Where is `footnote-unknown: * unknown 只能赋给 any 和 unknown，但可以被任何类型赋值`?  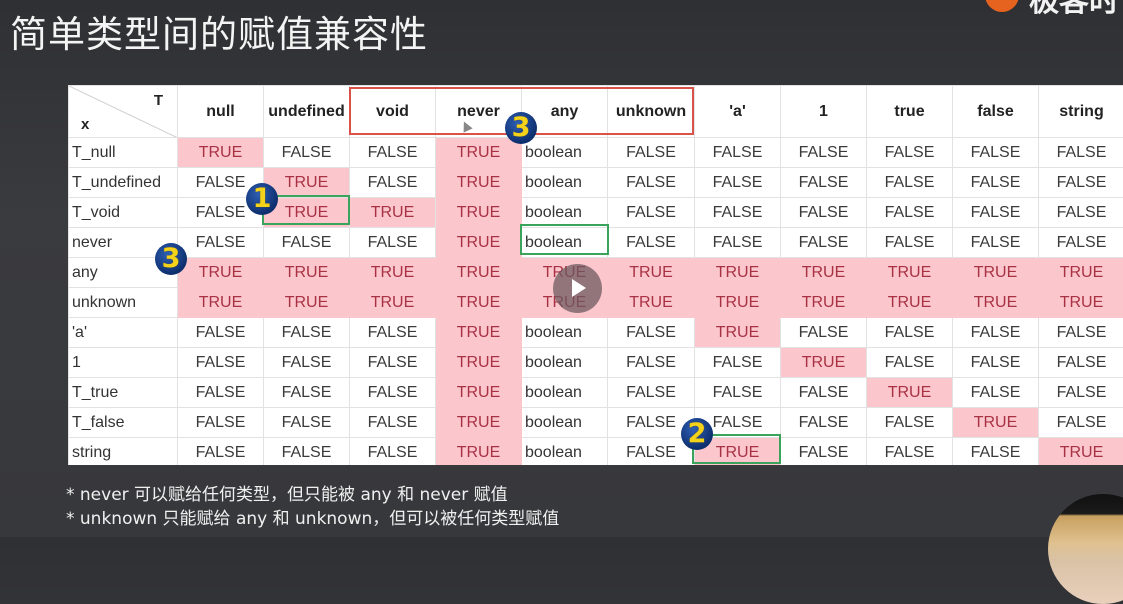
footnote-unknown: * unknown 只能赋给 any 和 unknown，但可以被任何类型赋值 is located at coordinates (312, 519).